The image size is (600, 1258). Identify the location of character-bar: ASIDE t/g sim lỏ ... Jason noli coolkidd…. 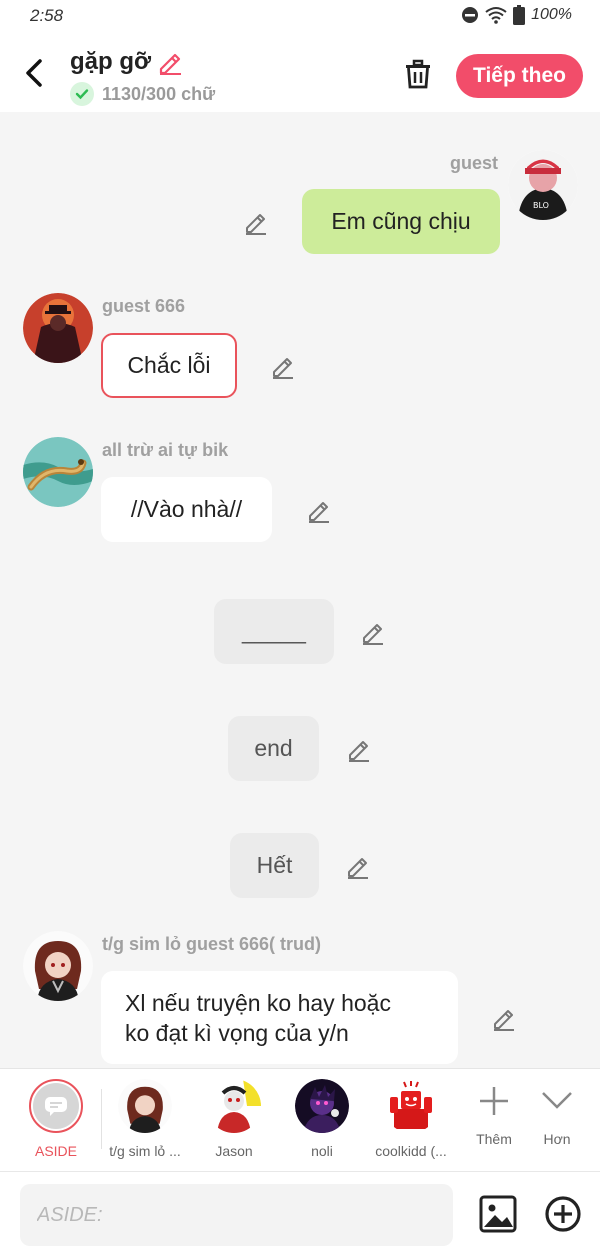
(300, 1119).